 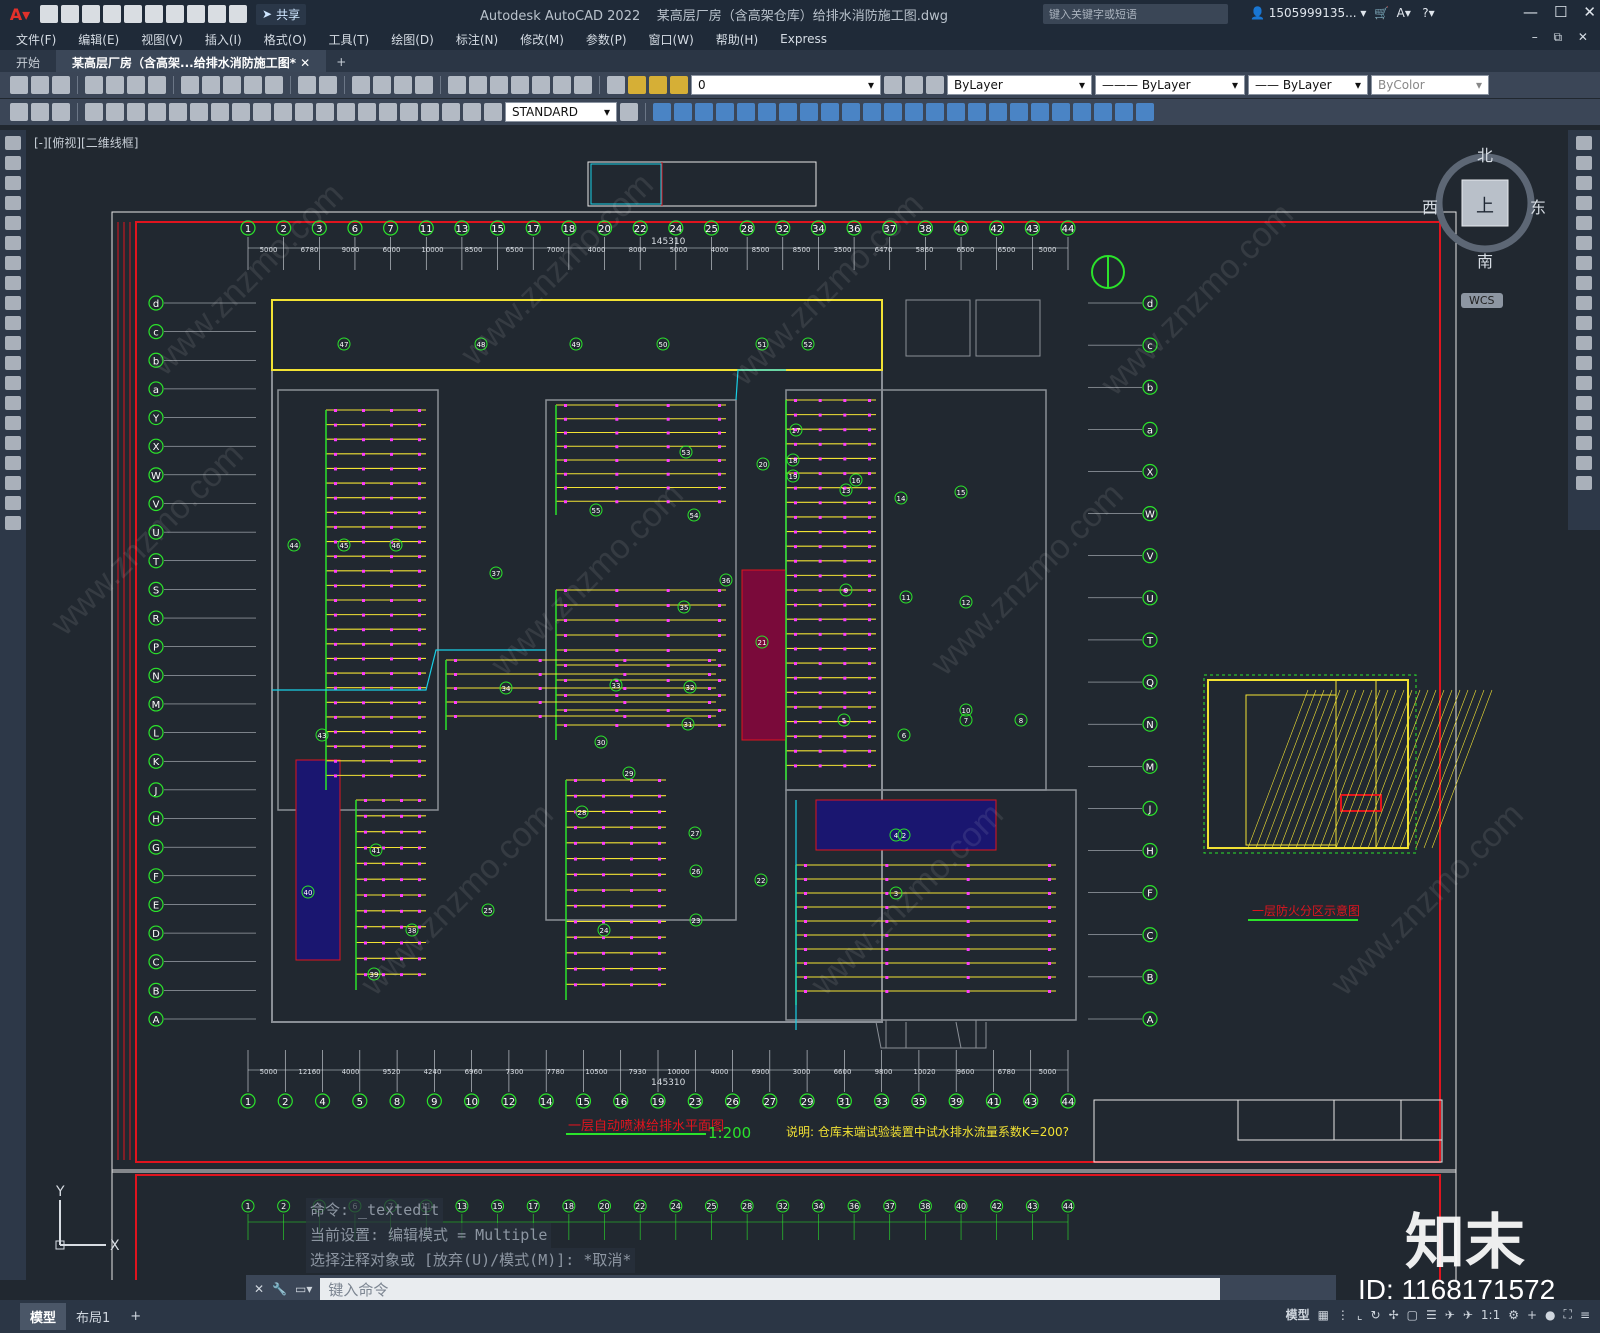 What do you see at coordinates (154, 14) in the screenshot?
I see `save-web-icon` at bounding box center [154, 14].